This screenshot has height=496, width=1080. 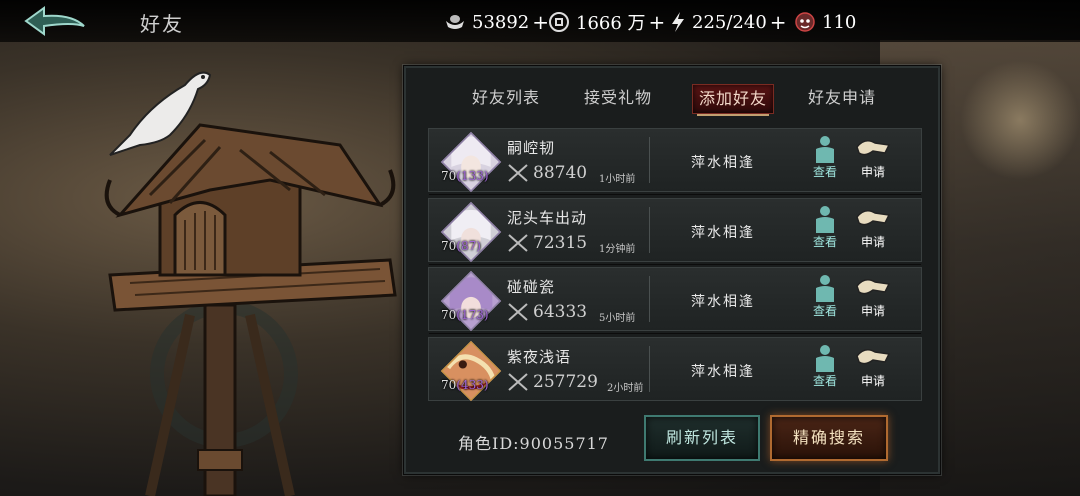 I want to click on stamina-resource: 225/240 +, so click(x=728, y=22).